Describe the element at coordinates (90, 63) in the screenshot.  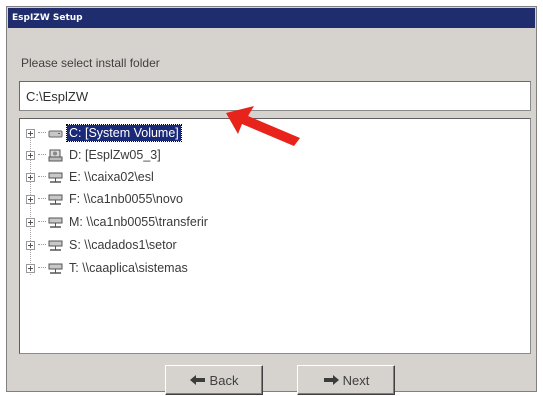
I see `install-folder-prompt: Please select install folder` at that location.